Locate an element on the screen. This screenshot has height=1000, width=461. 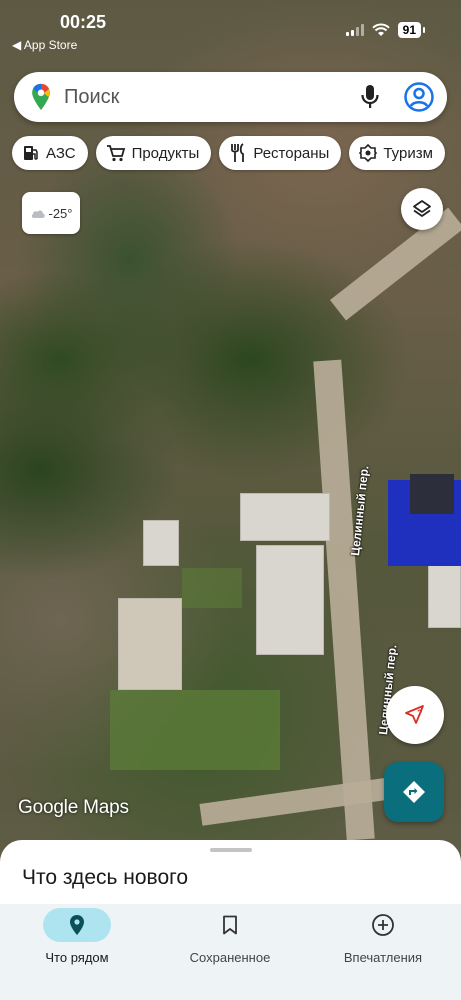
google-maps-pin-icon is located at coordinates (41, 97).